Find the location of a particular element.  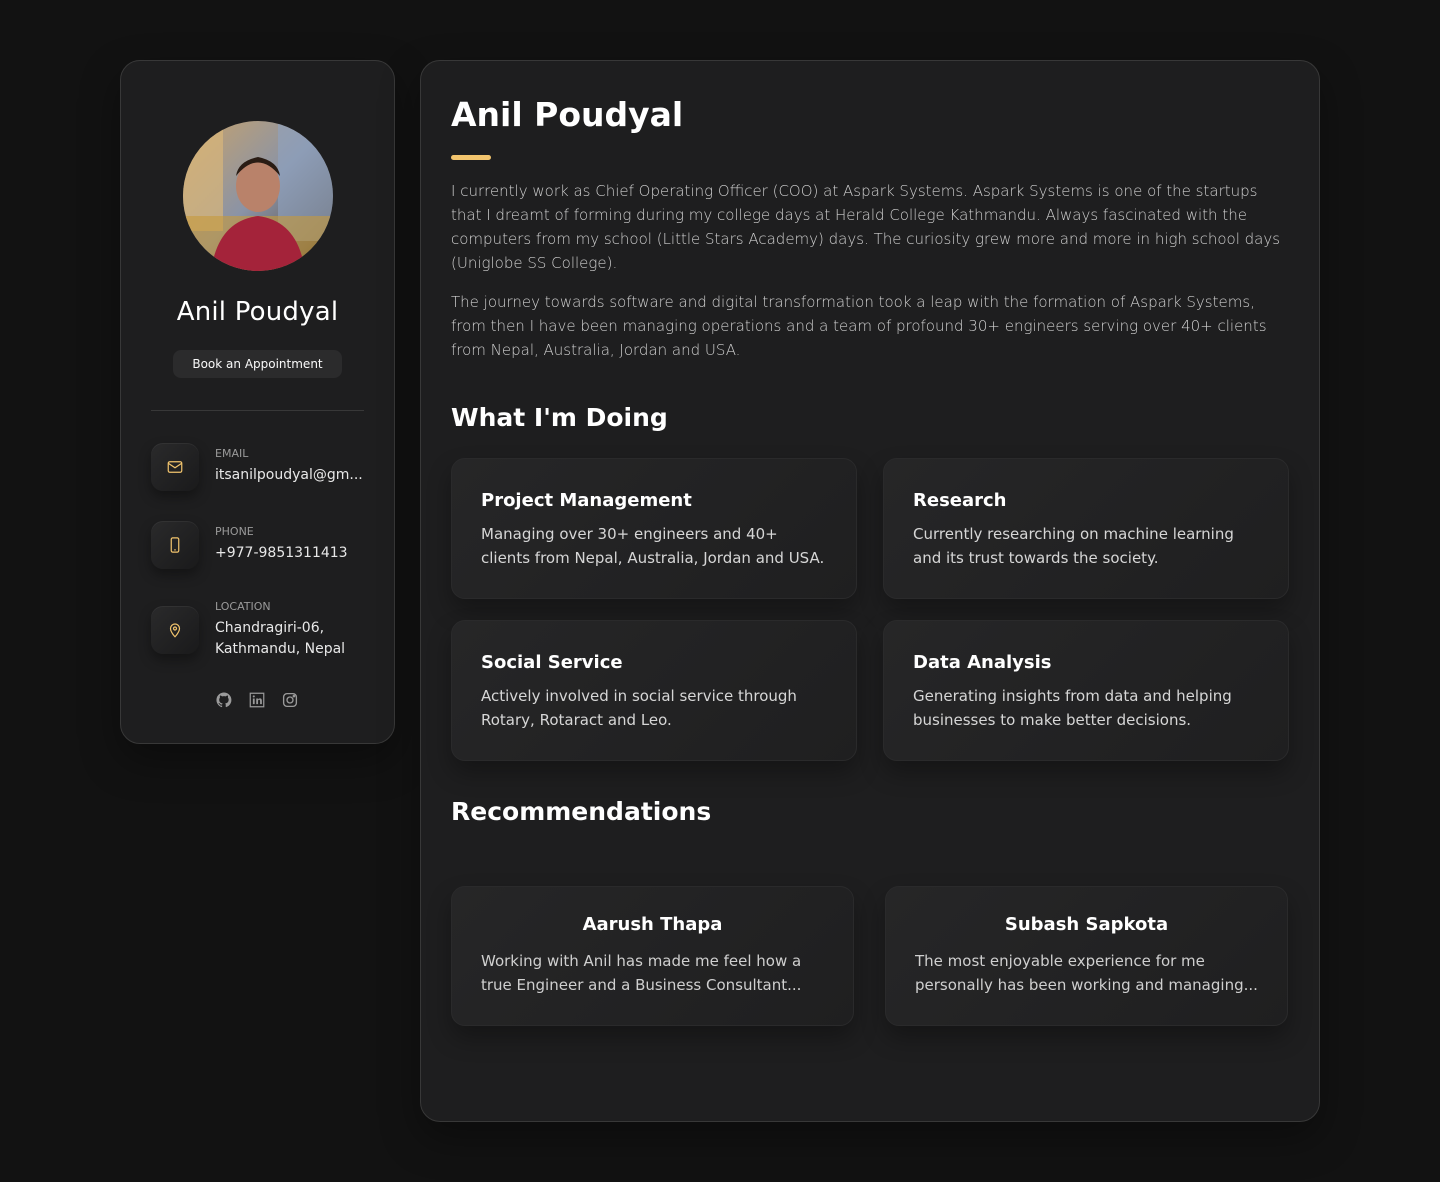

title-underline is located at coordinates (471, 157).